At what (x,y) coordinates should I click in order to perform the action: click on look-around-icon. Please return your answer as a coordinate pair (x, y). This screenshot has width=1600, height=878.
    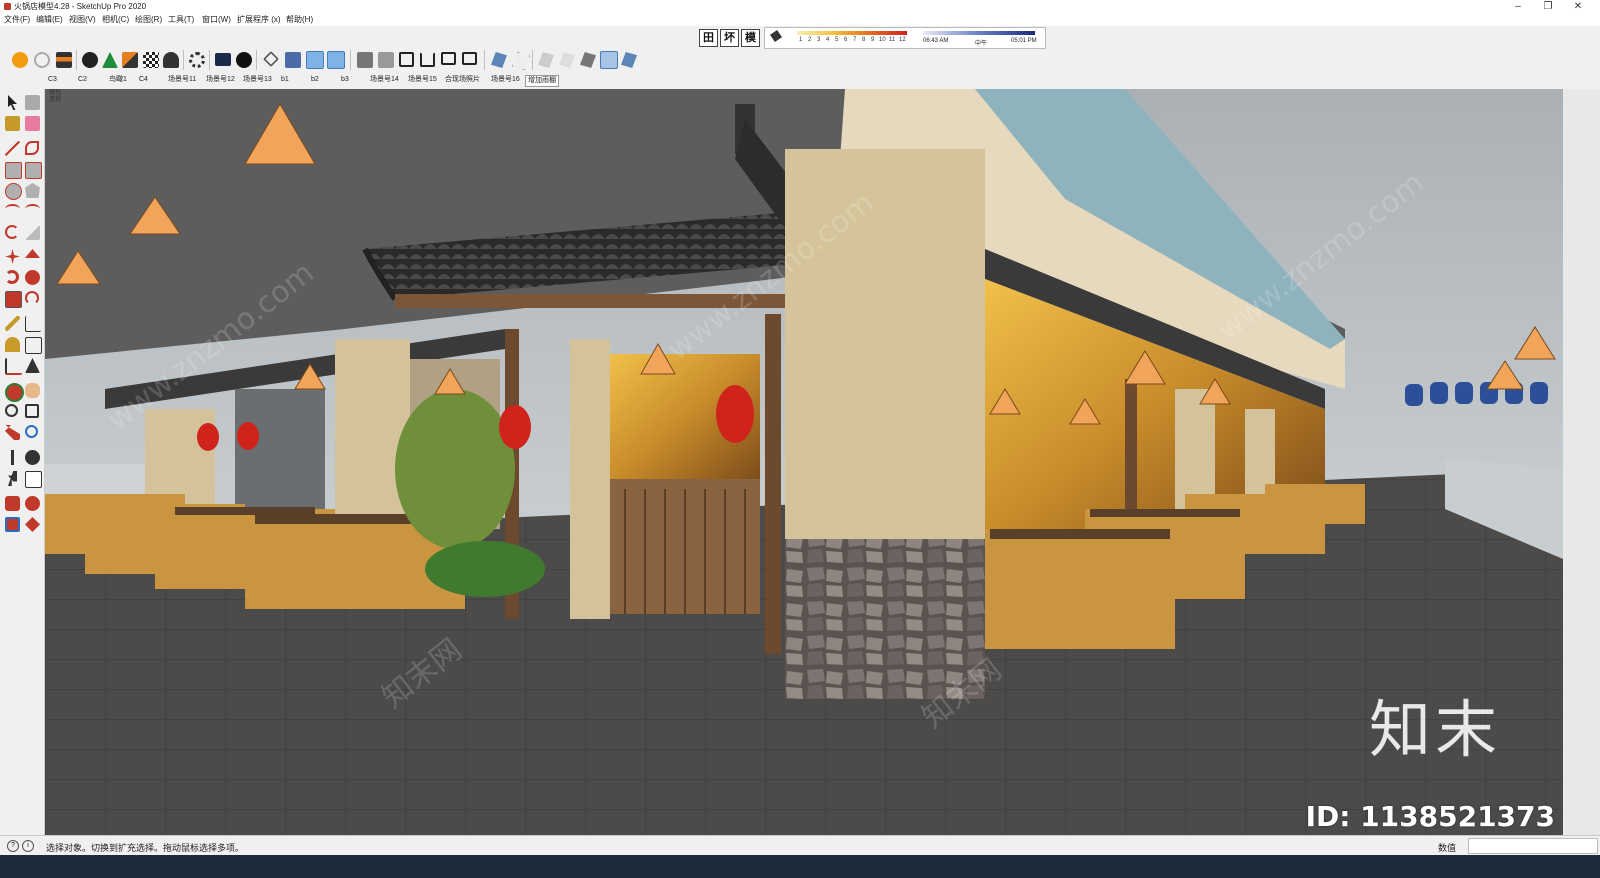
    Looking at the image, I should click on (32, 457).